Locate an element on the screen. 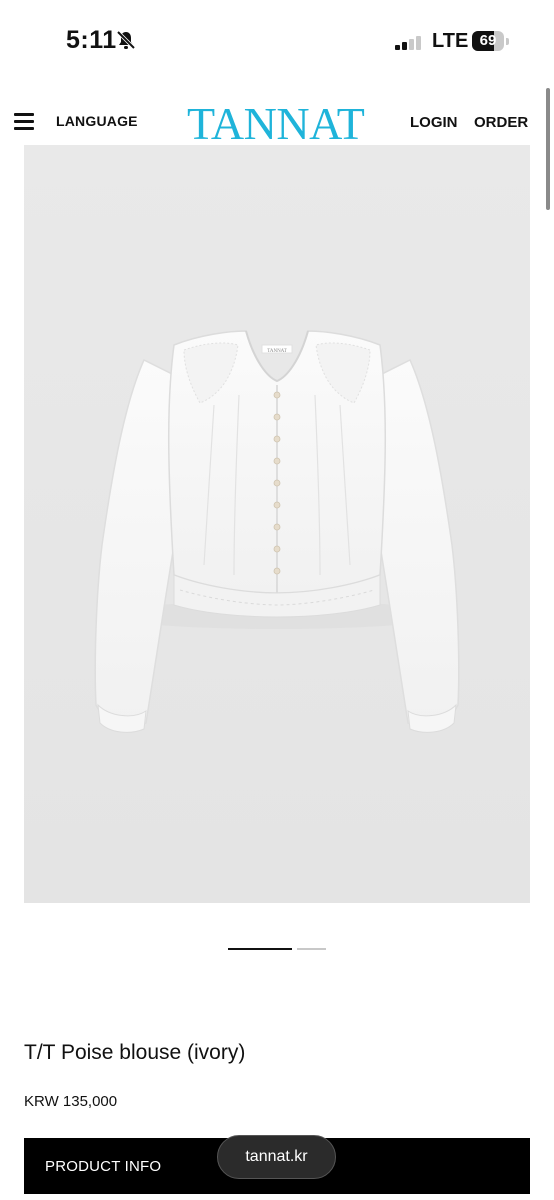 The width and height of the screenshot is (554, 1200). carousel-indicator is located at coordinates (277, 949).